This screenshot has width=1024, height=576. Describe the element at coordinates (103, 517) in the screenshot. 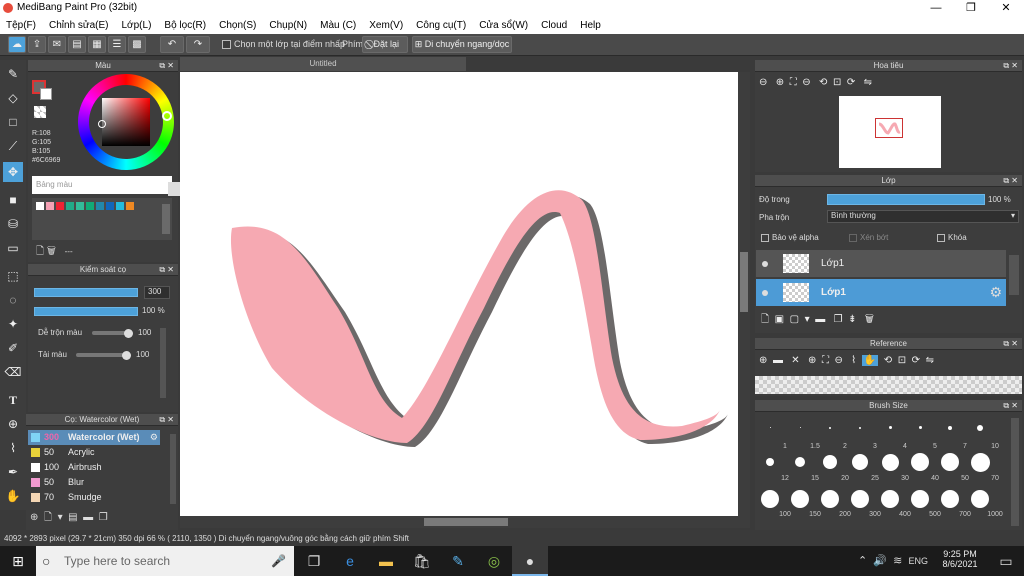

I see `brush-copy-icon: ❐` at that location.